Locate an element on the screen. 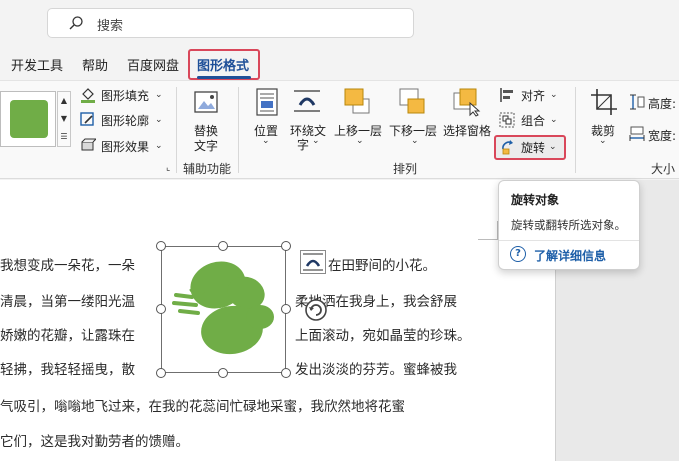 The height and width of the screenshot is (461, 679). doc-line-2-left: 清晨，当第一缕阳光温 is located at coordinates (67, 302).